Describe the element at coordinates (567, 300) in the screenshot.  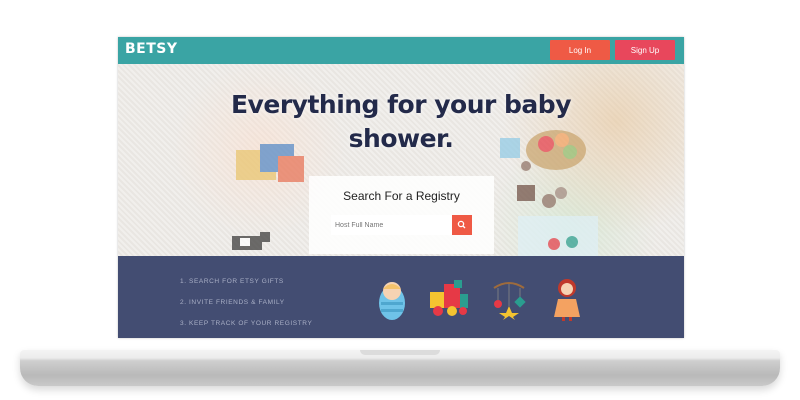
I see `doll-icon` at that location.